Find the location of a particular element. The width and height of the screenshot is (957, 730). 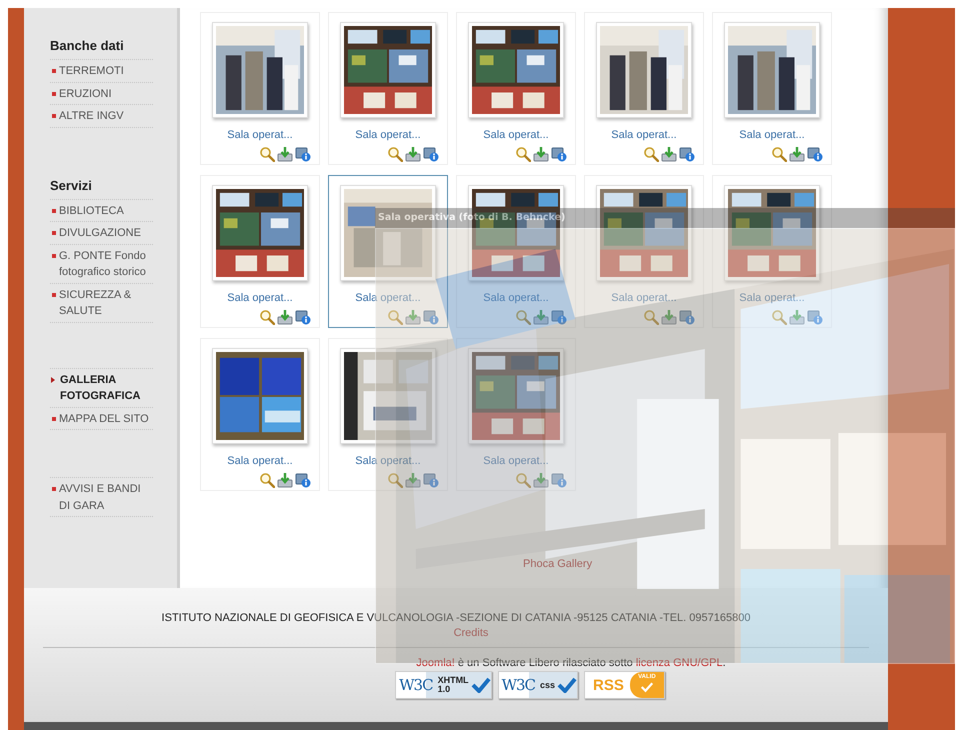

menu-item: TERREMOTI is located at coordinates (101, 71).